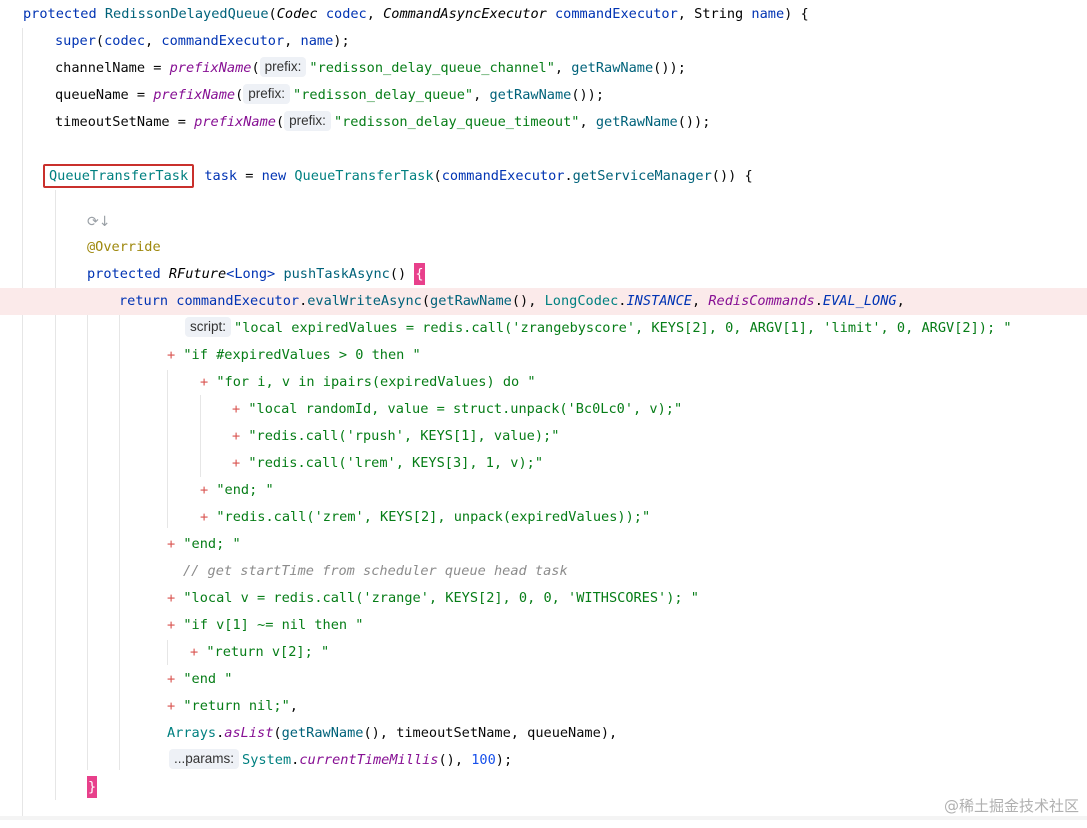 The width and height of the screenshot is (1087, 828). What do you see at coordinates (92, 787) in the screenshot?
I see `matched-brace: }` at bounding box center [92, 787].